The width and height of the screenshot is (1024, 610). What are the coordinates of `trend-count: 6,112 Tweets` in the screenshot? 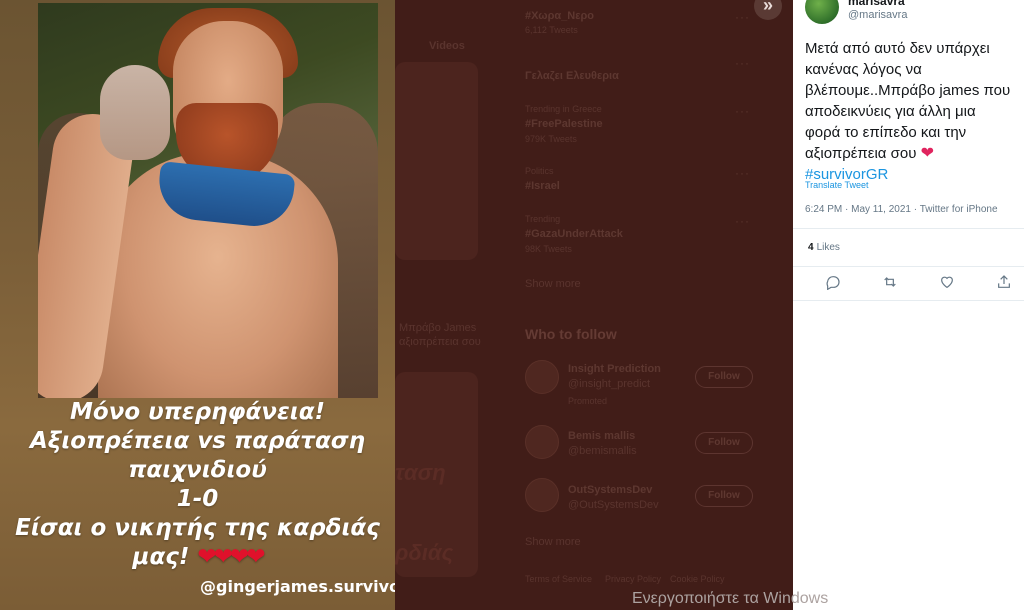 It's located at (551, 30).